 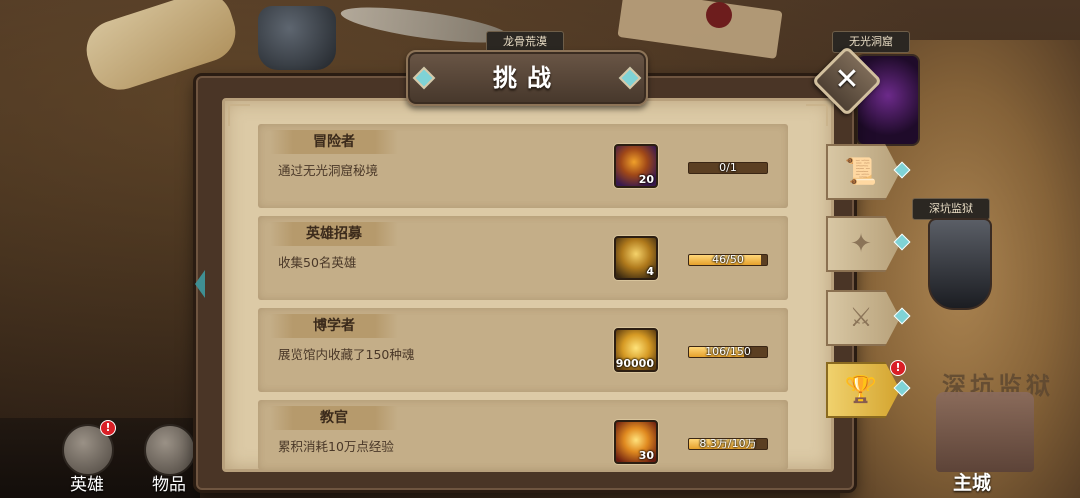 What do you see at coordinates (334, 142) in the screenshot?
I see `challenge-title: 冒险者` at bounding box center [334, 142].